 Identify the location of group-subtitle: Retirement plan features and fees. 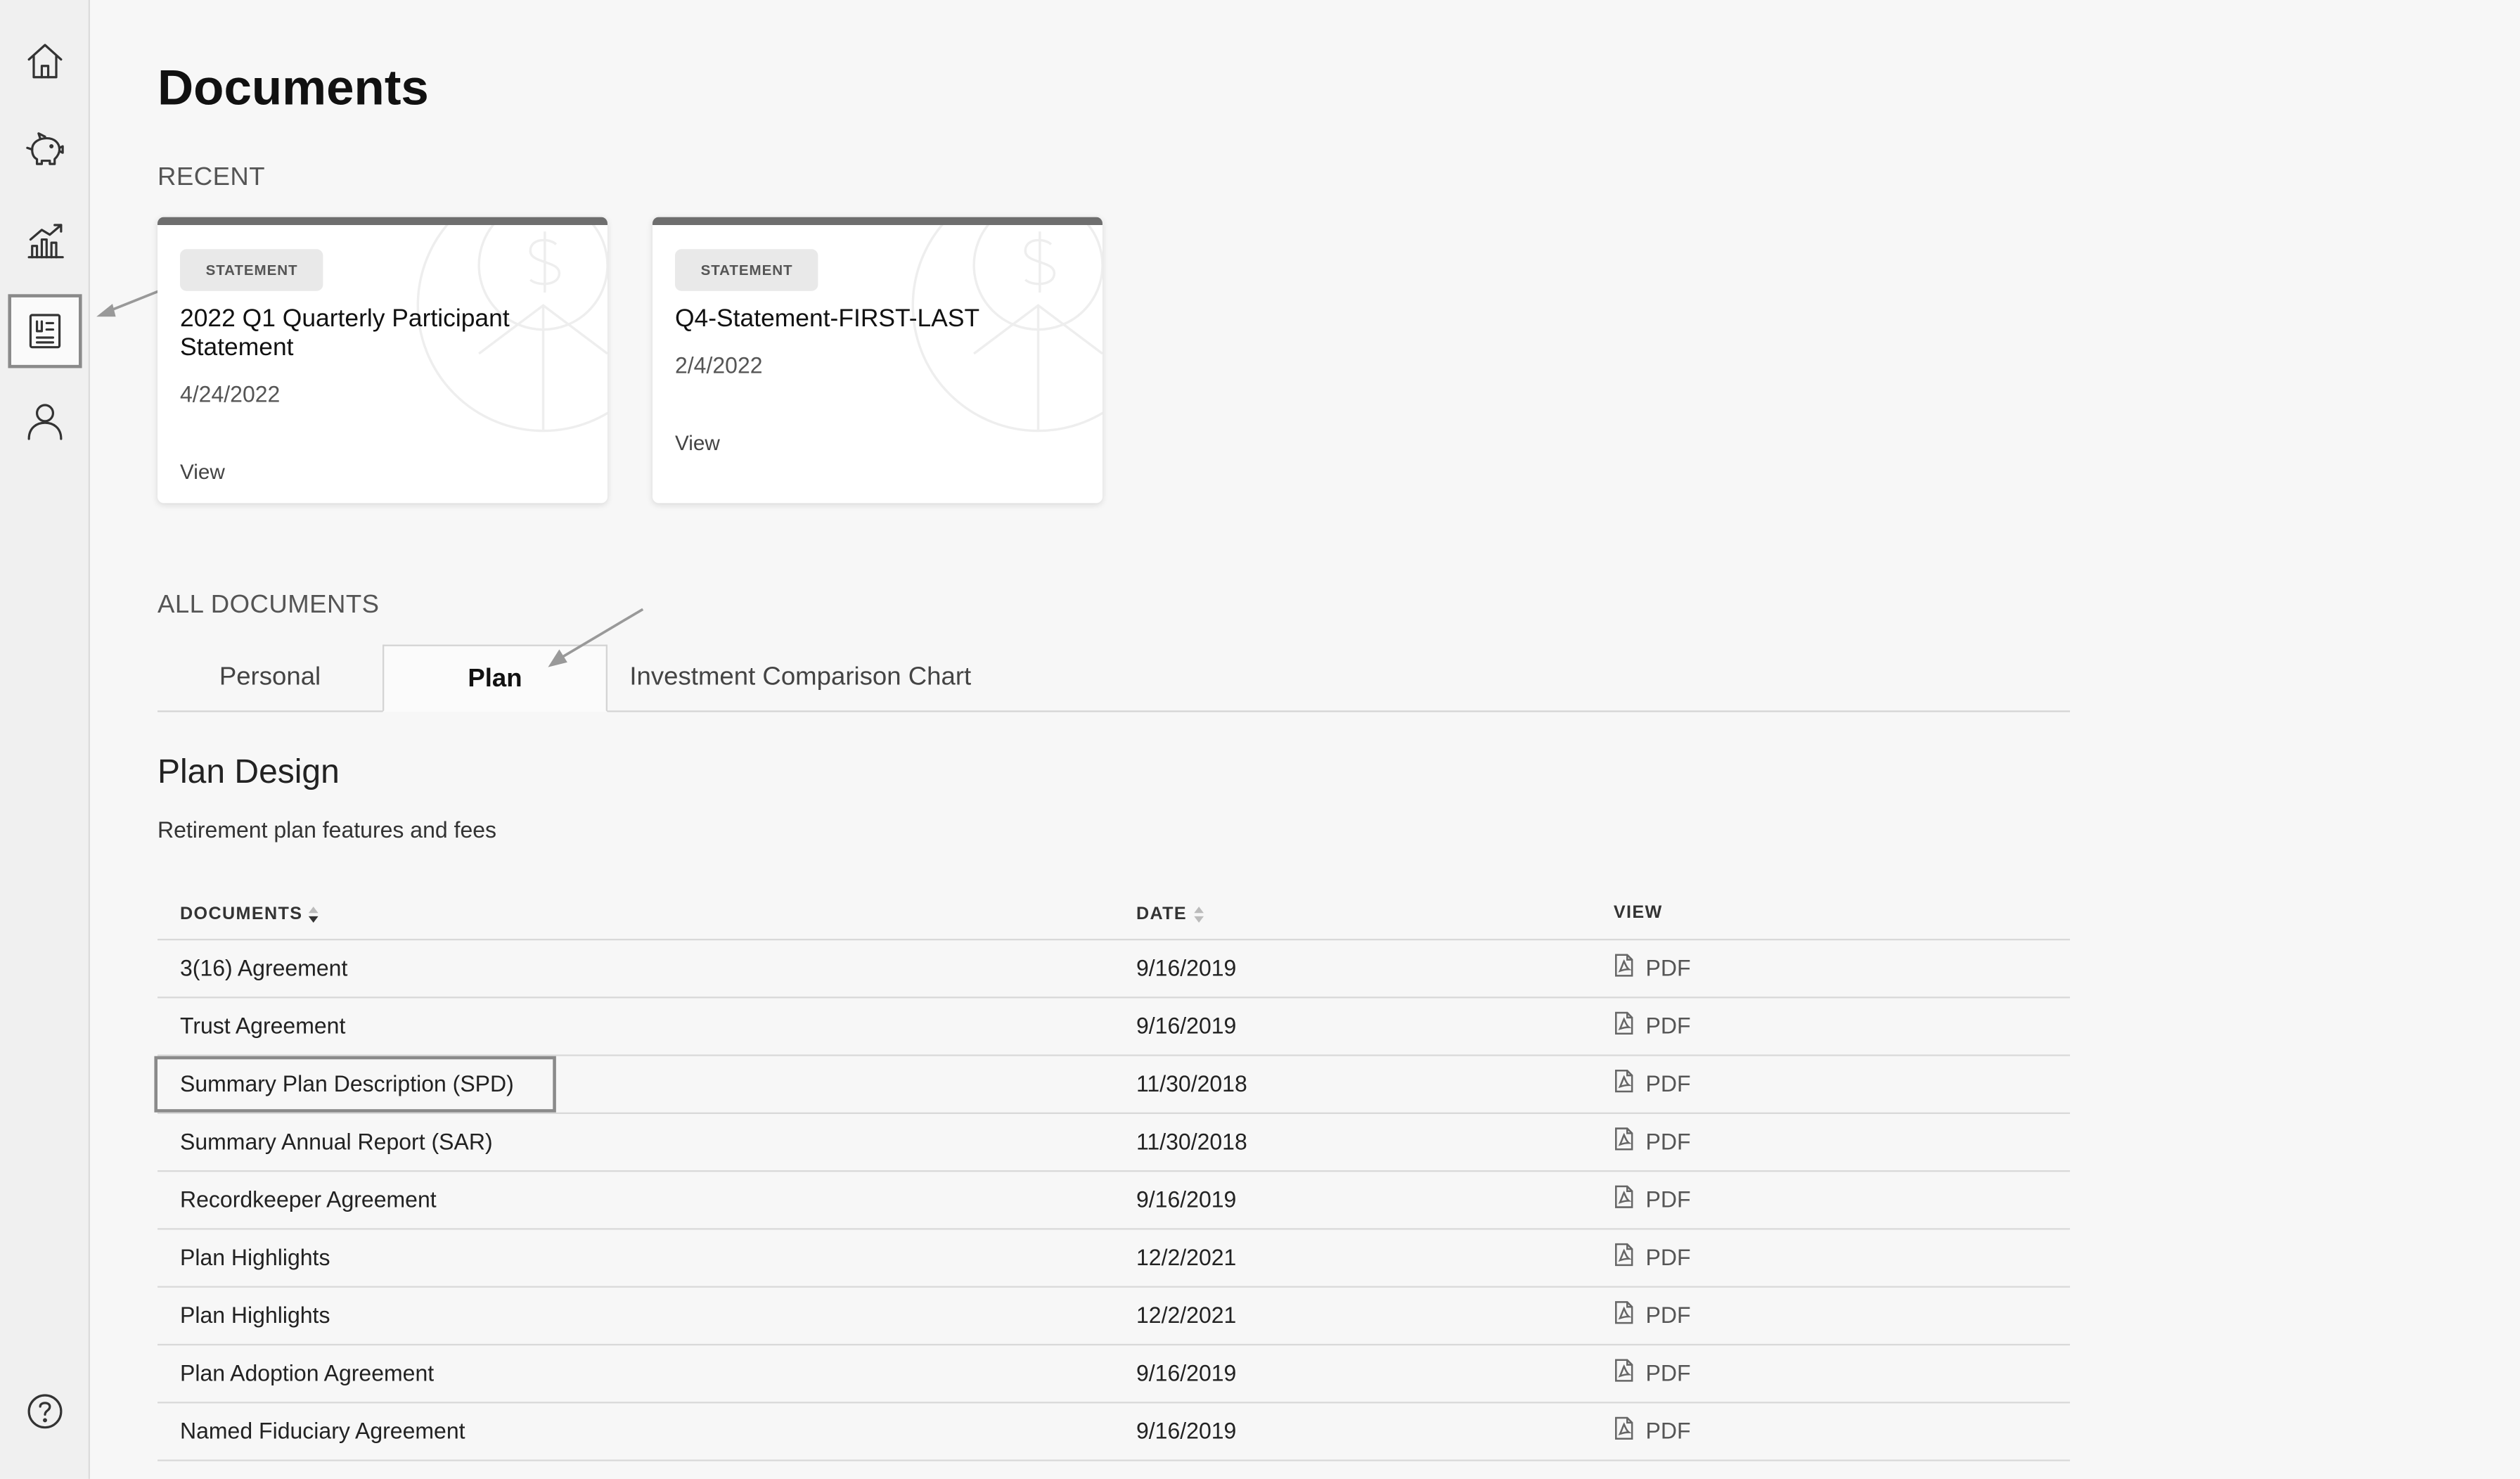
(327, 830).